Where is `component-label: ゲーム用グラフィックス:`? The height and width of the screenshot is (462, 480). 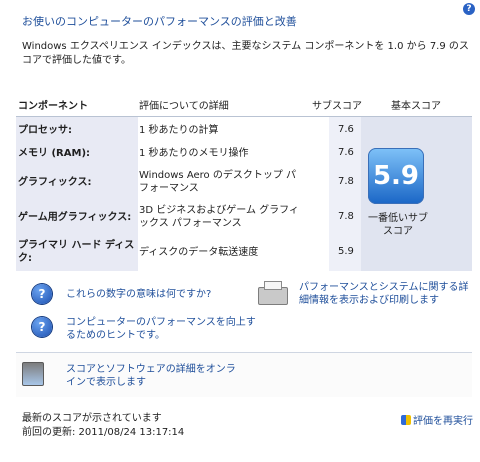 component-label: ゲーム用グラフィックス: is located at coordinates (75, 217).